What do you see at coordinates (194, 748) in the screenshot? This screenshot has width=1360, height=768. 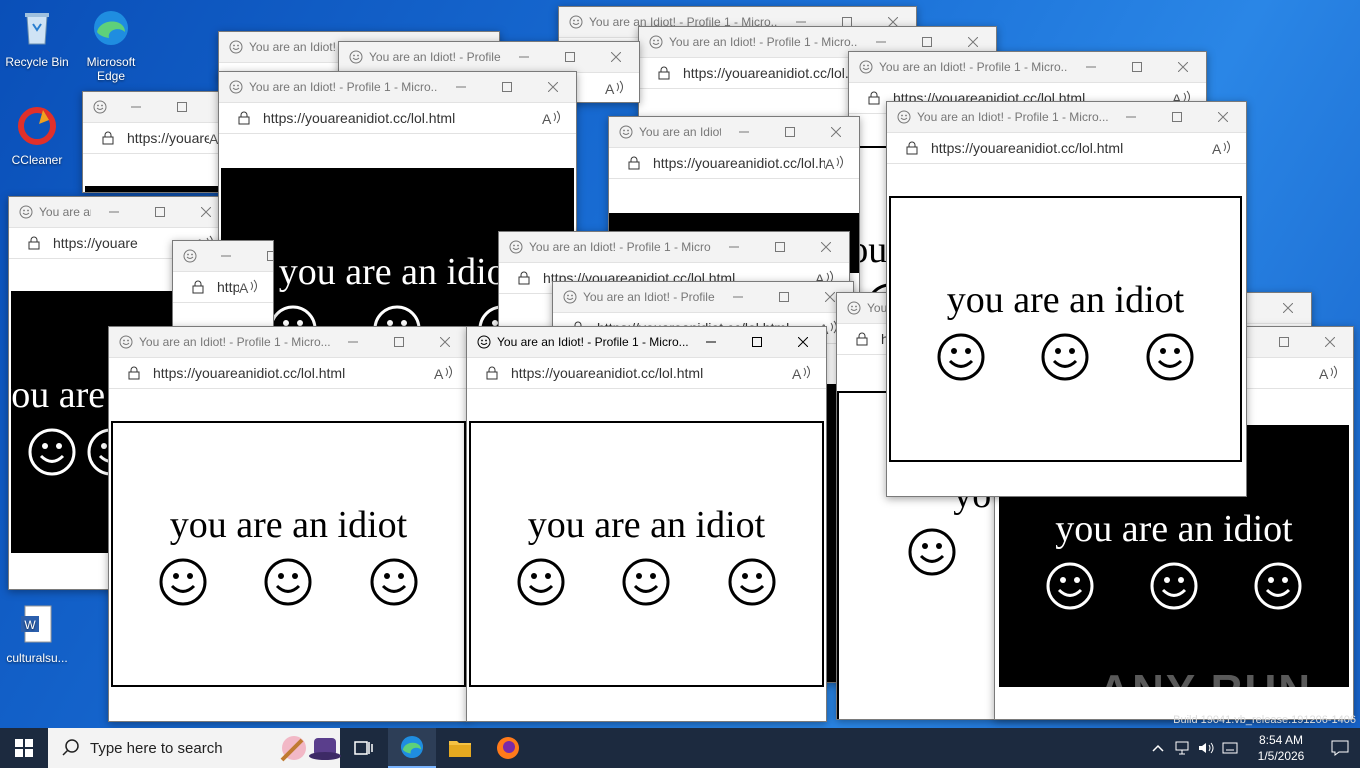 I see `search-box: Type here to search` at bounding box center [194, 748].